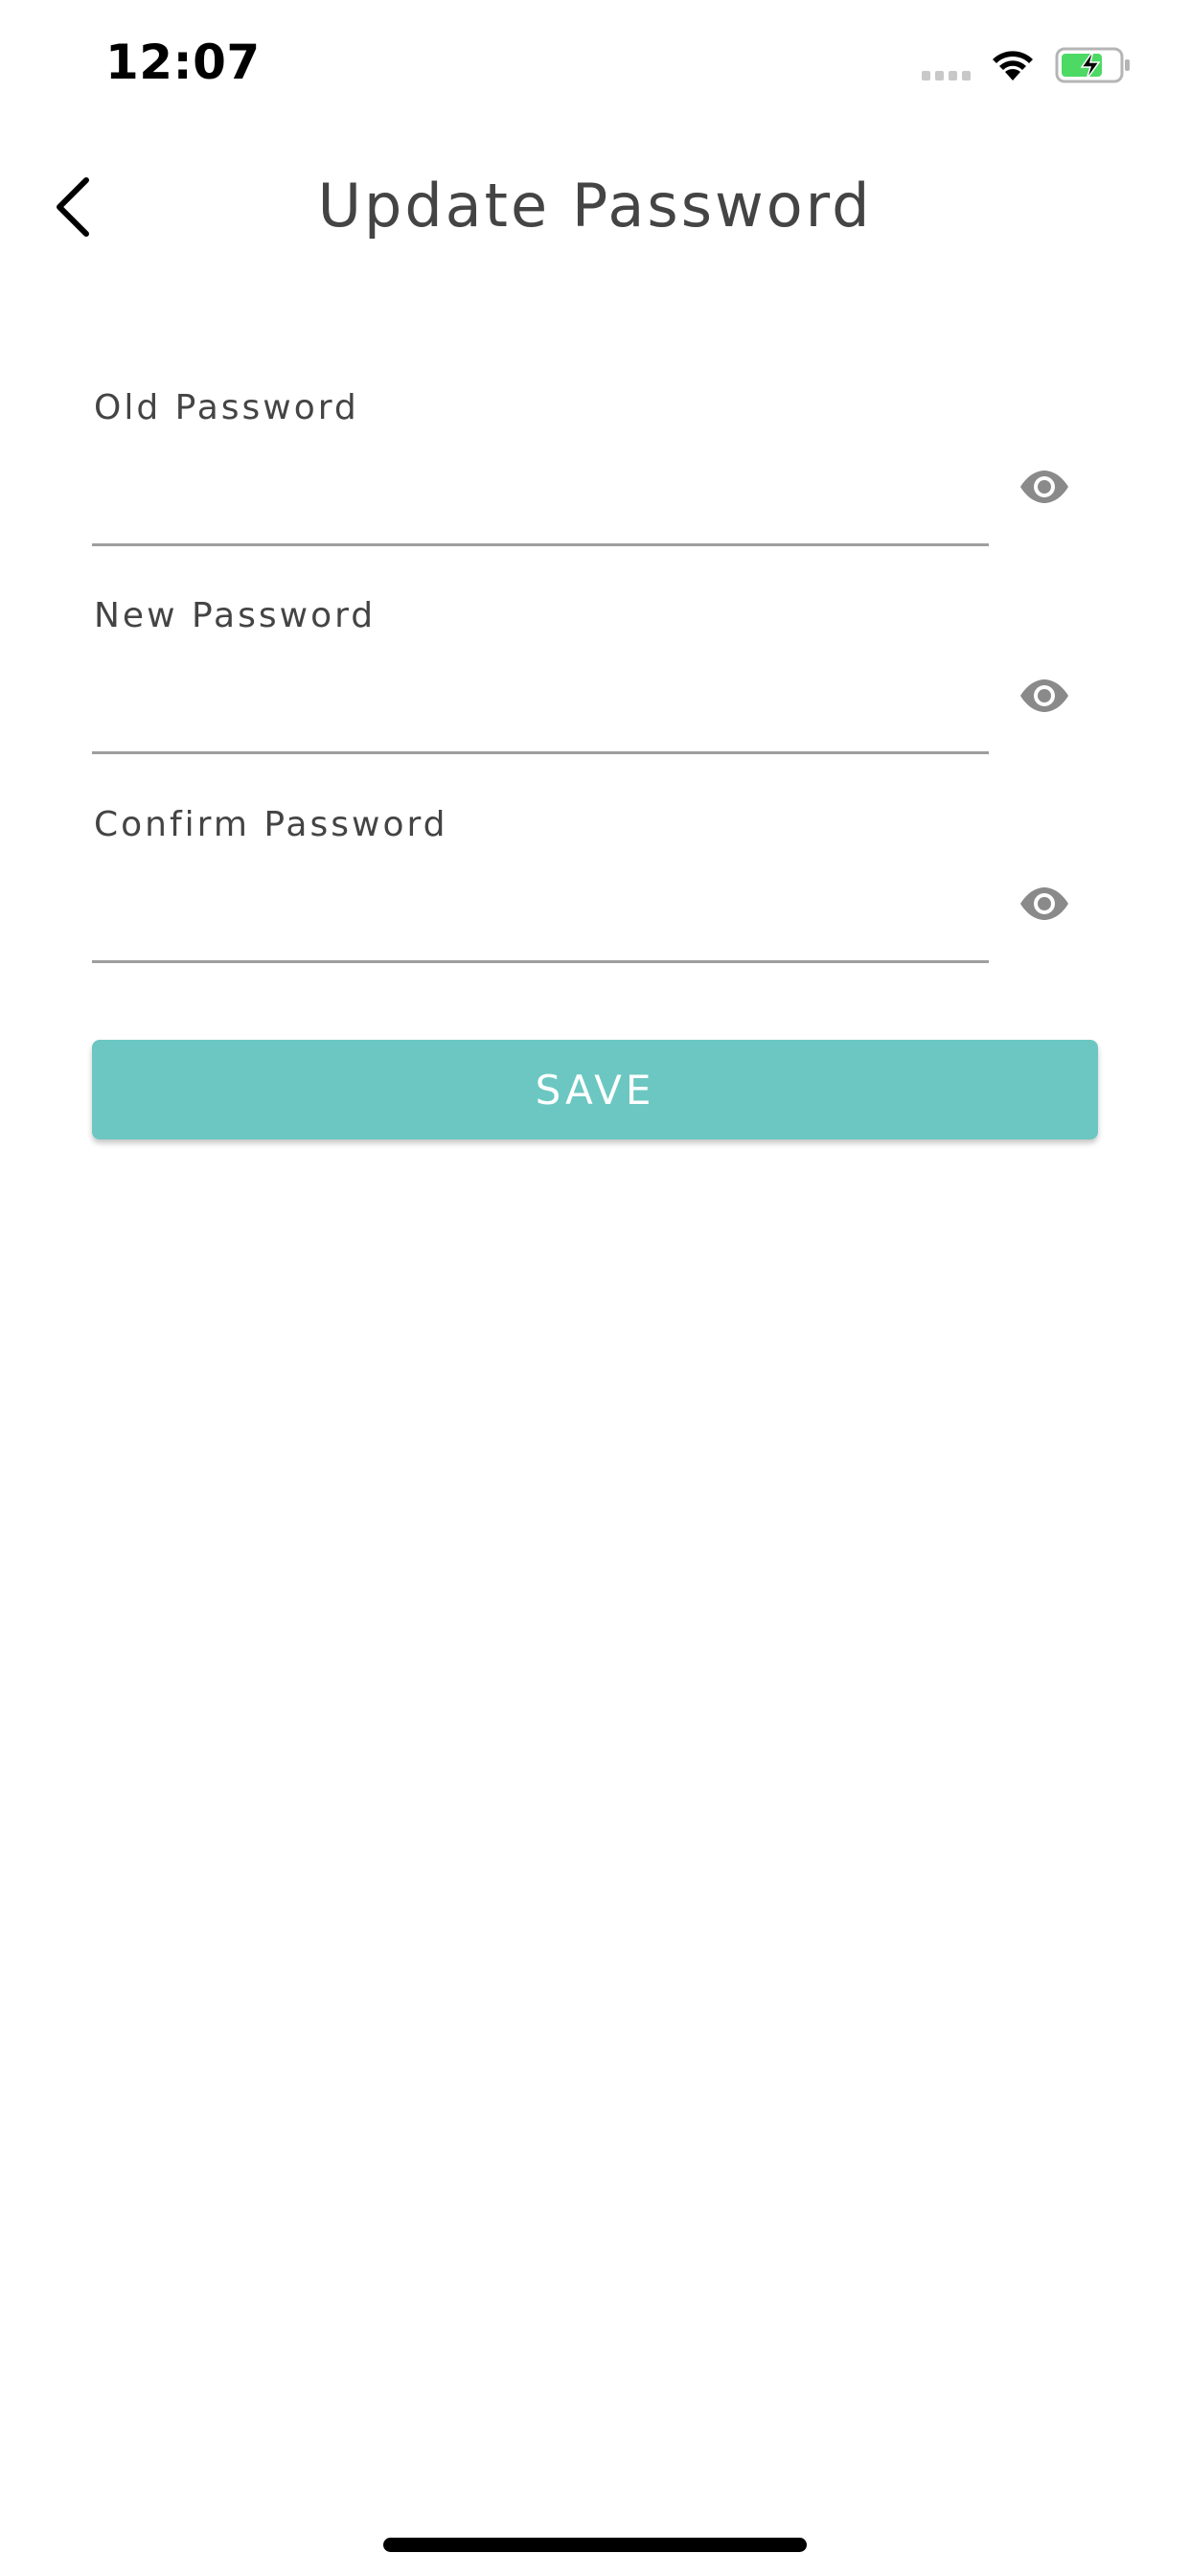  Describe the element at coordinates (183, 62) in the screenshot. I see `status-time: 12:07` at that location.